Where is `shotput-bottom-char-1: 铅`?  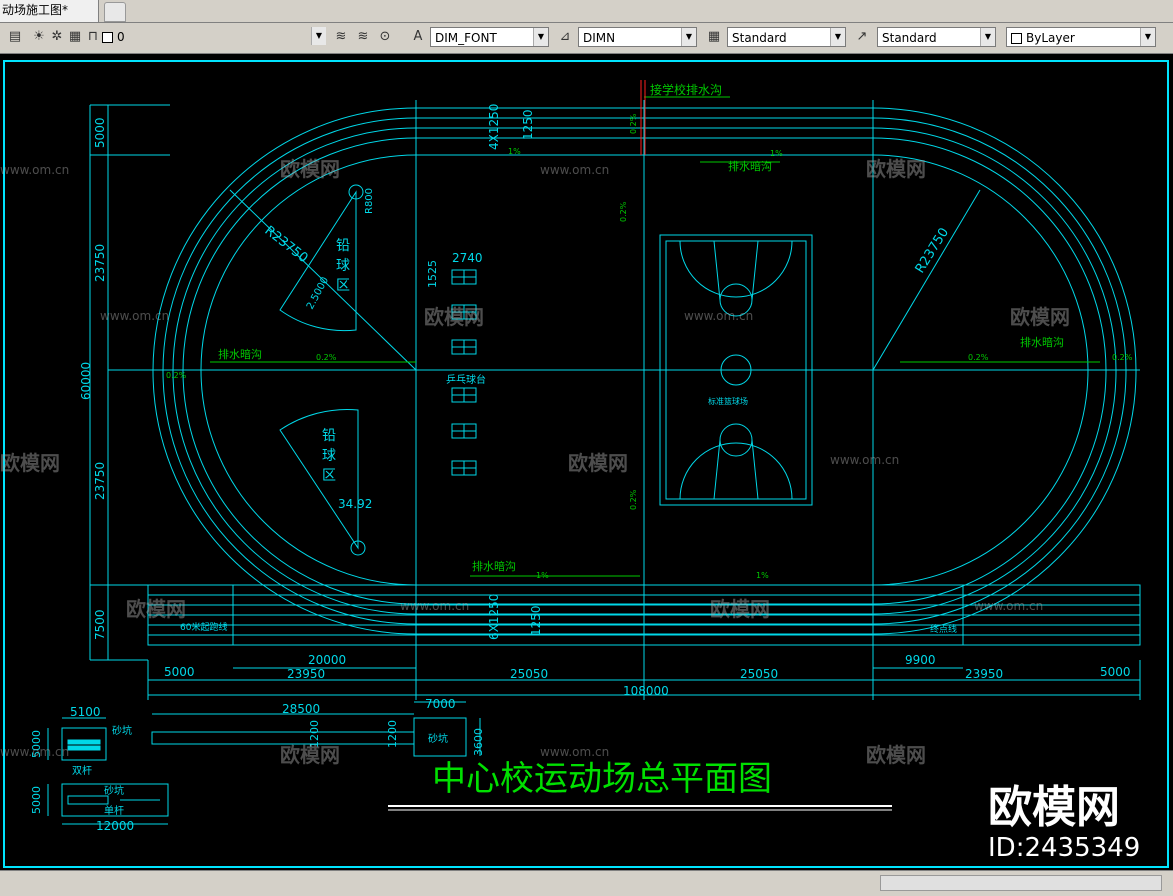
shotput-bottom-char-1: 铅 is located at coordinates (329, 436).